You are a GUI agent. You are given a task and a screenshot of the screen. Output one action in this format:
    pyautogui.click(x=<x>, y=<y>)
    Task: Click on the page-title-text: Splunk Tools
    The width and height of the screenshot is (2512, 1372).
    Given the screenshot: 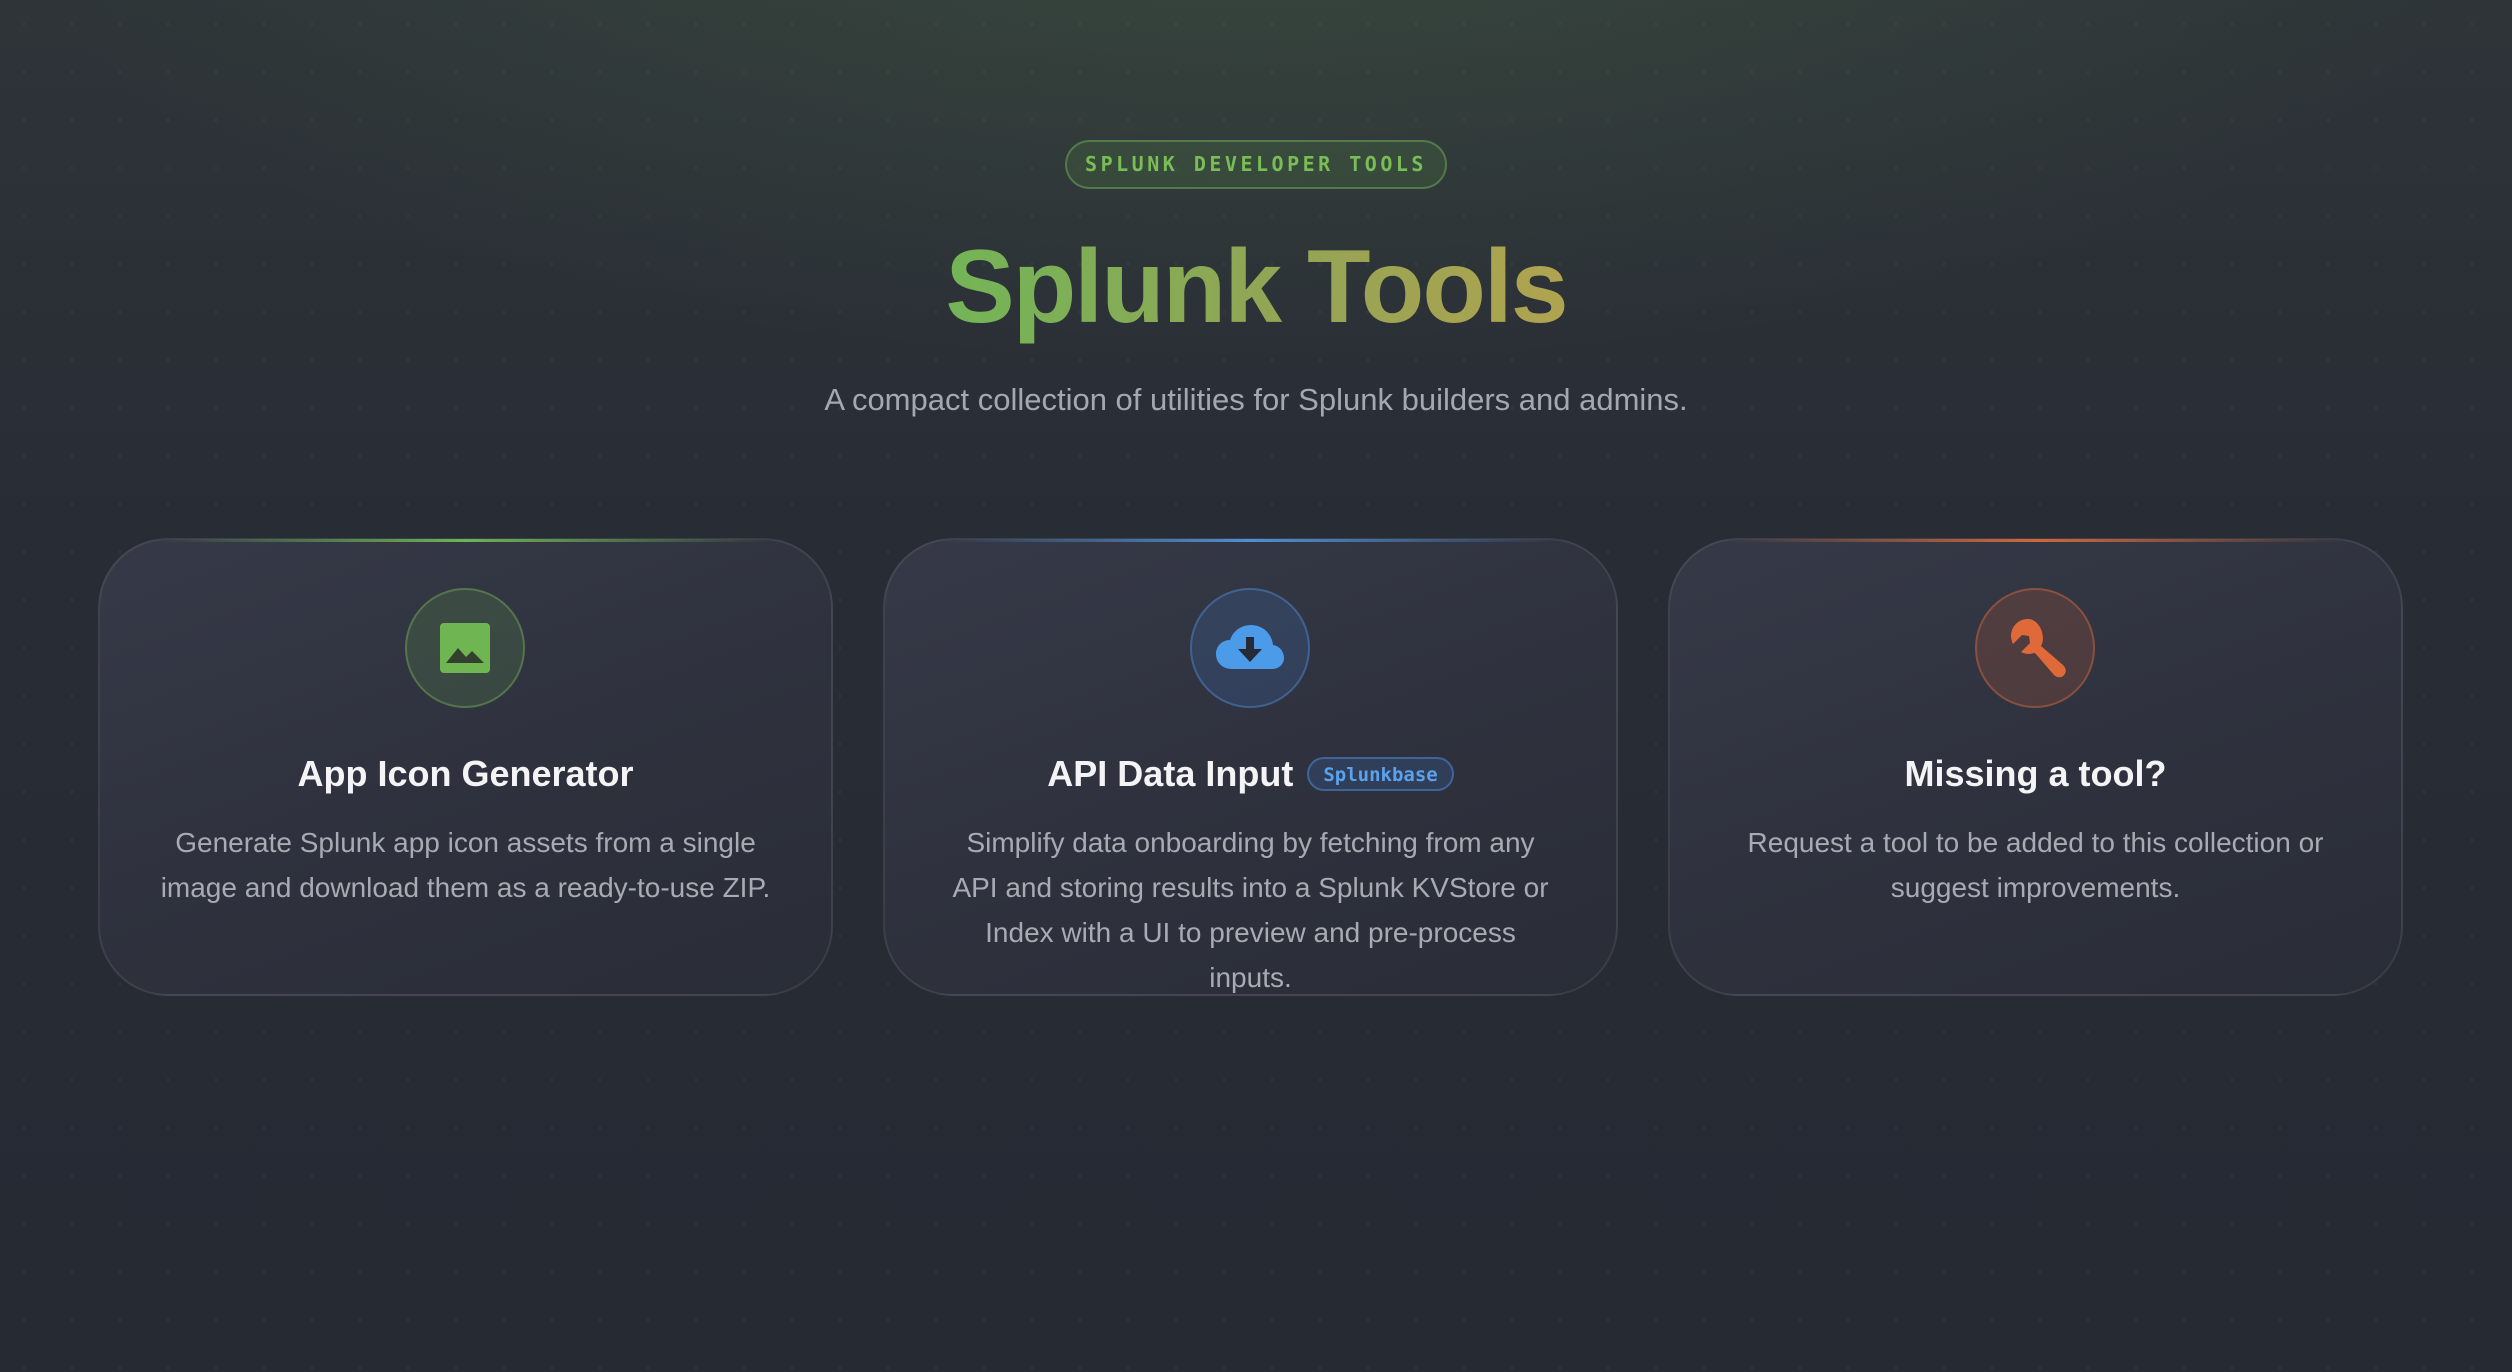 What is the action you would take?
    pyautogui.click(x=1256, y=287)
    